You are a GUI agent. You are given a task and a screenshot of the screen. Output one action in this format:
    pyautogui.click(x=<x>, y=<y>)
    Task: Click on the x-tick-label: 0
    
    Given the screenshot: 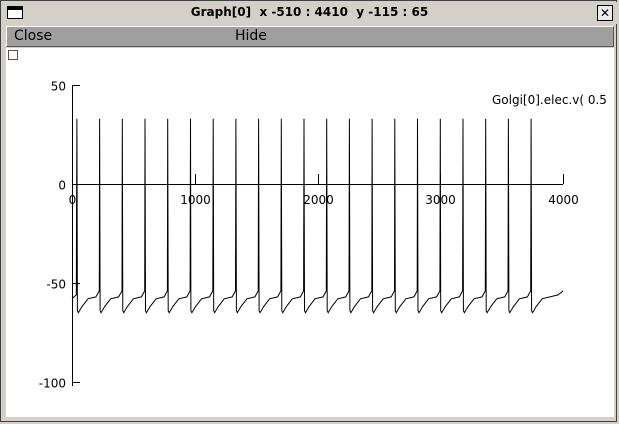 What is the action you would take?
    pyautogui.click(x=73, y=200)
    